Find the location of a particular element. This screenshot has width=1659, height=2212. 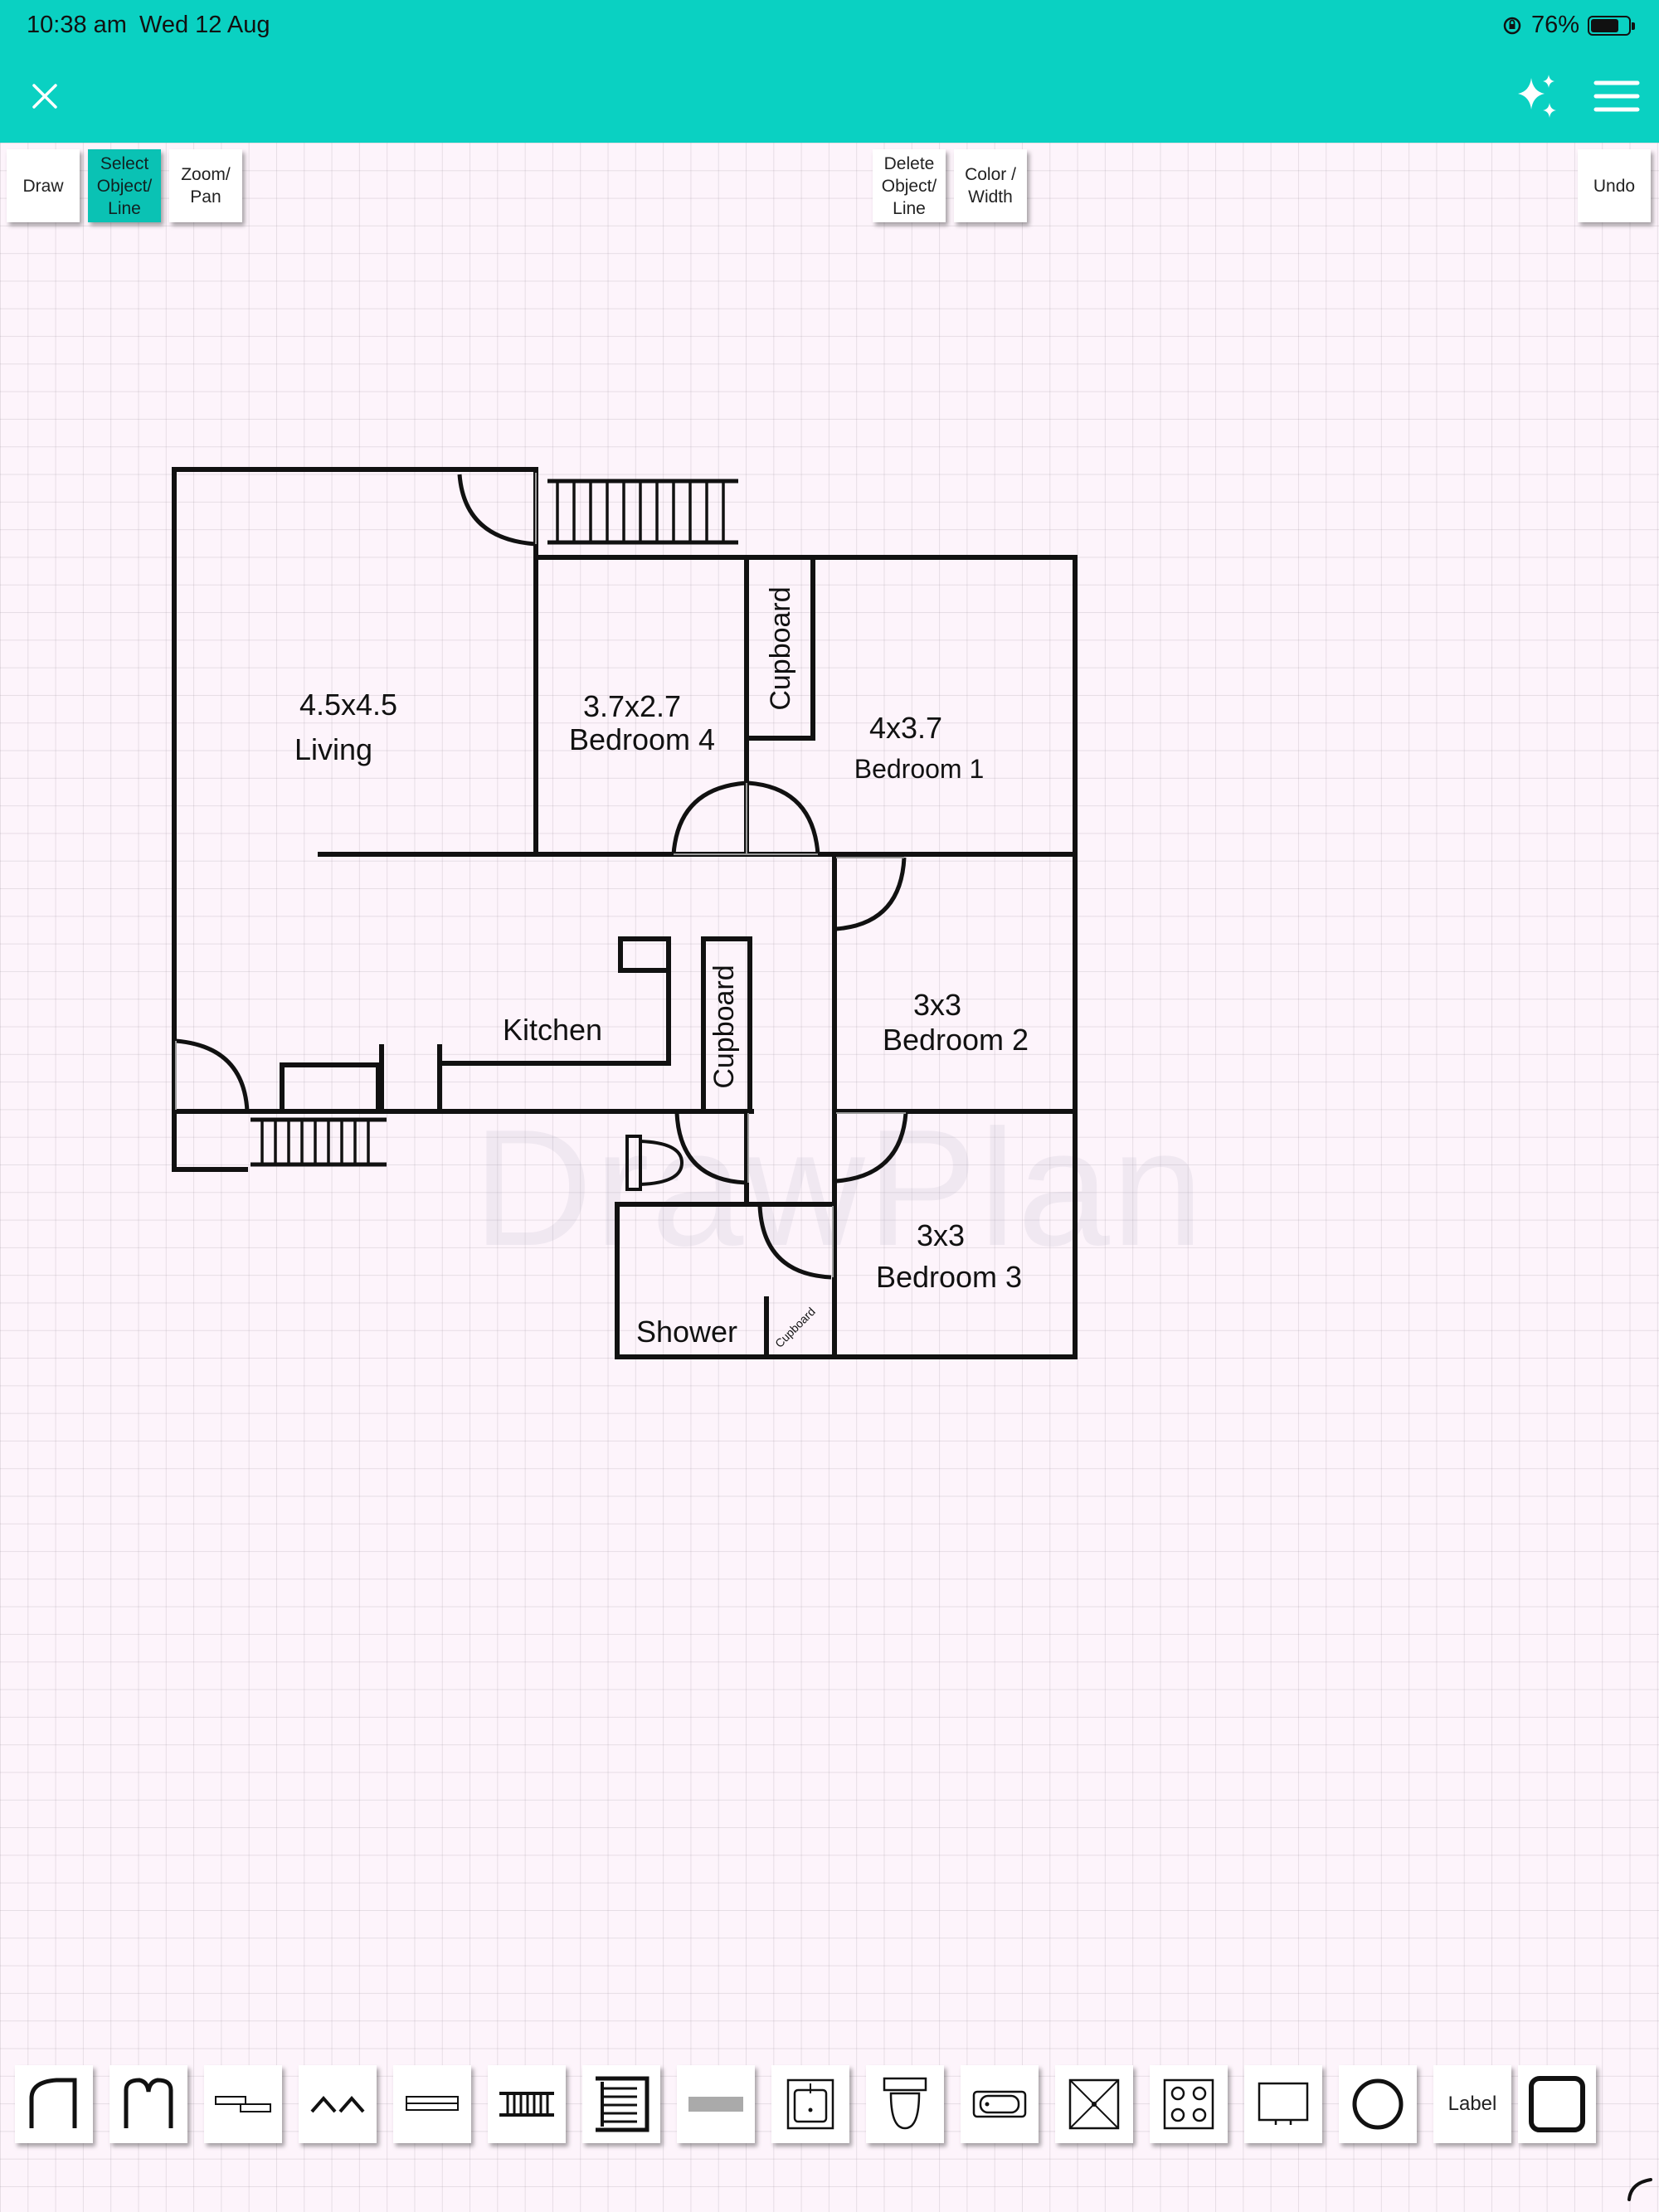

stairs-tool is located at coordinates (527, 2104).